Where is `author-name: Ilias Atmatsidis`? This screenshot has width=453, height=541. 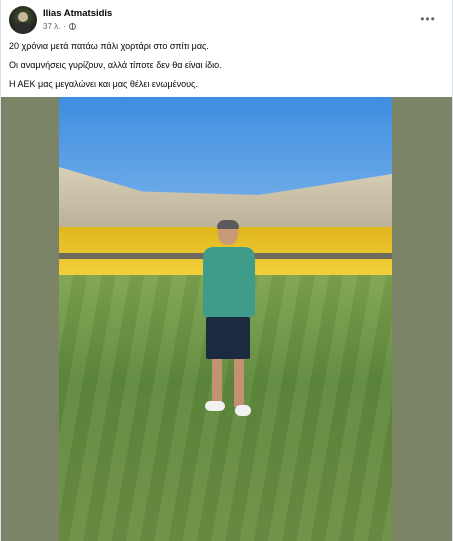
author-name: Ilias Atmatsidis is located at coordinates (77, 13).